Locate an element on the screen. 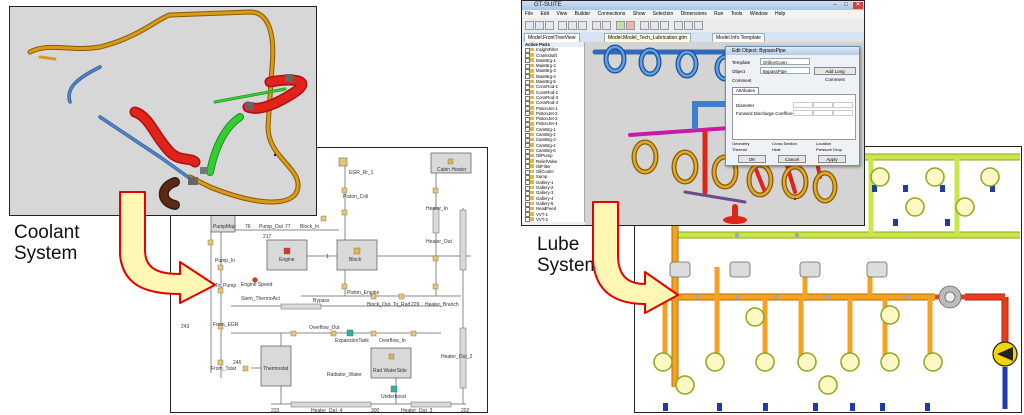 The image size is (1024, 415). label-thermostat: Thermostat is located at coordinates (276, 369).